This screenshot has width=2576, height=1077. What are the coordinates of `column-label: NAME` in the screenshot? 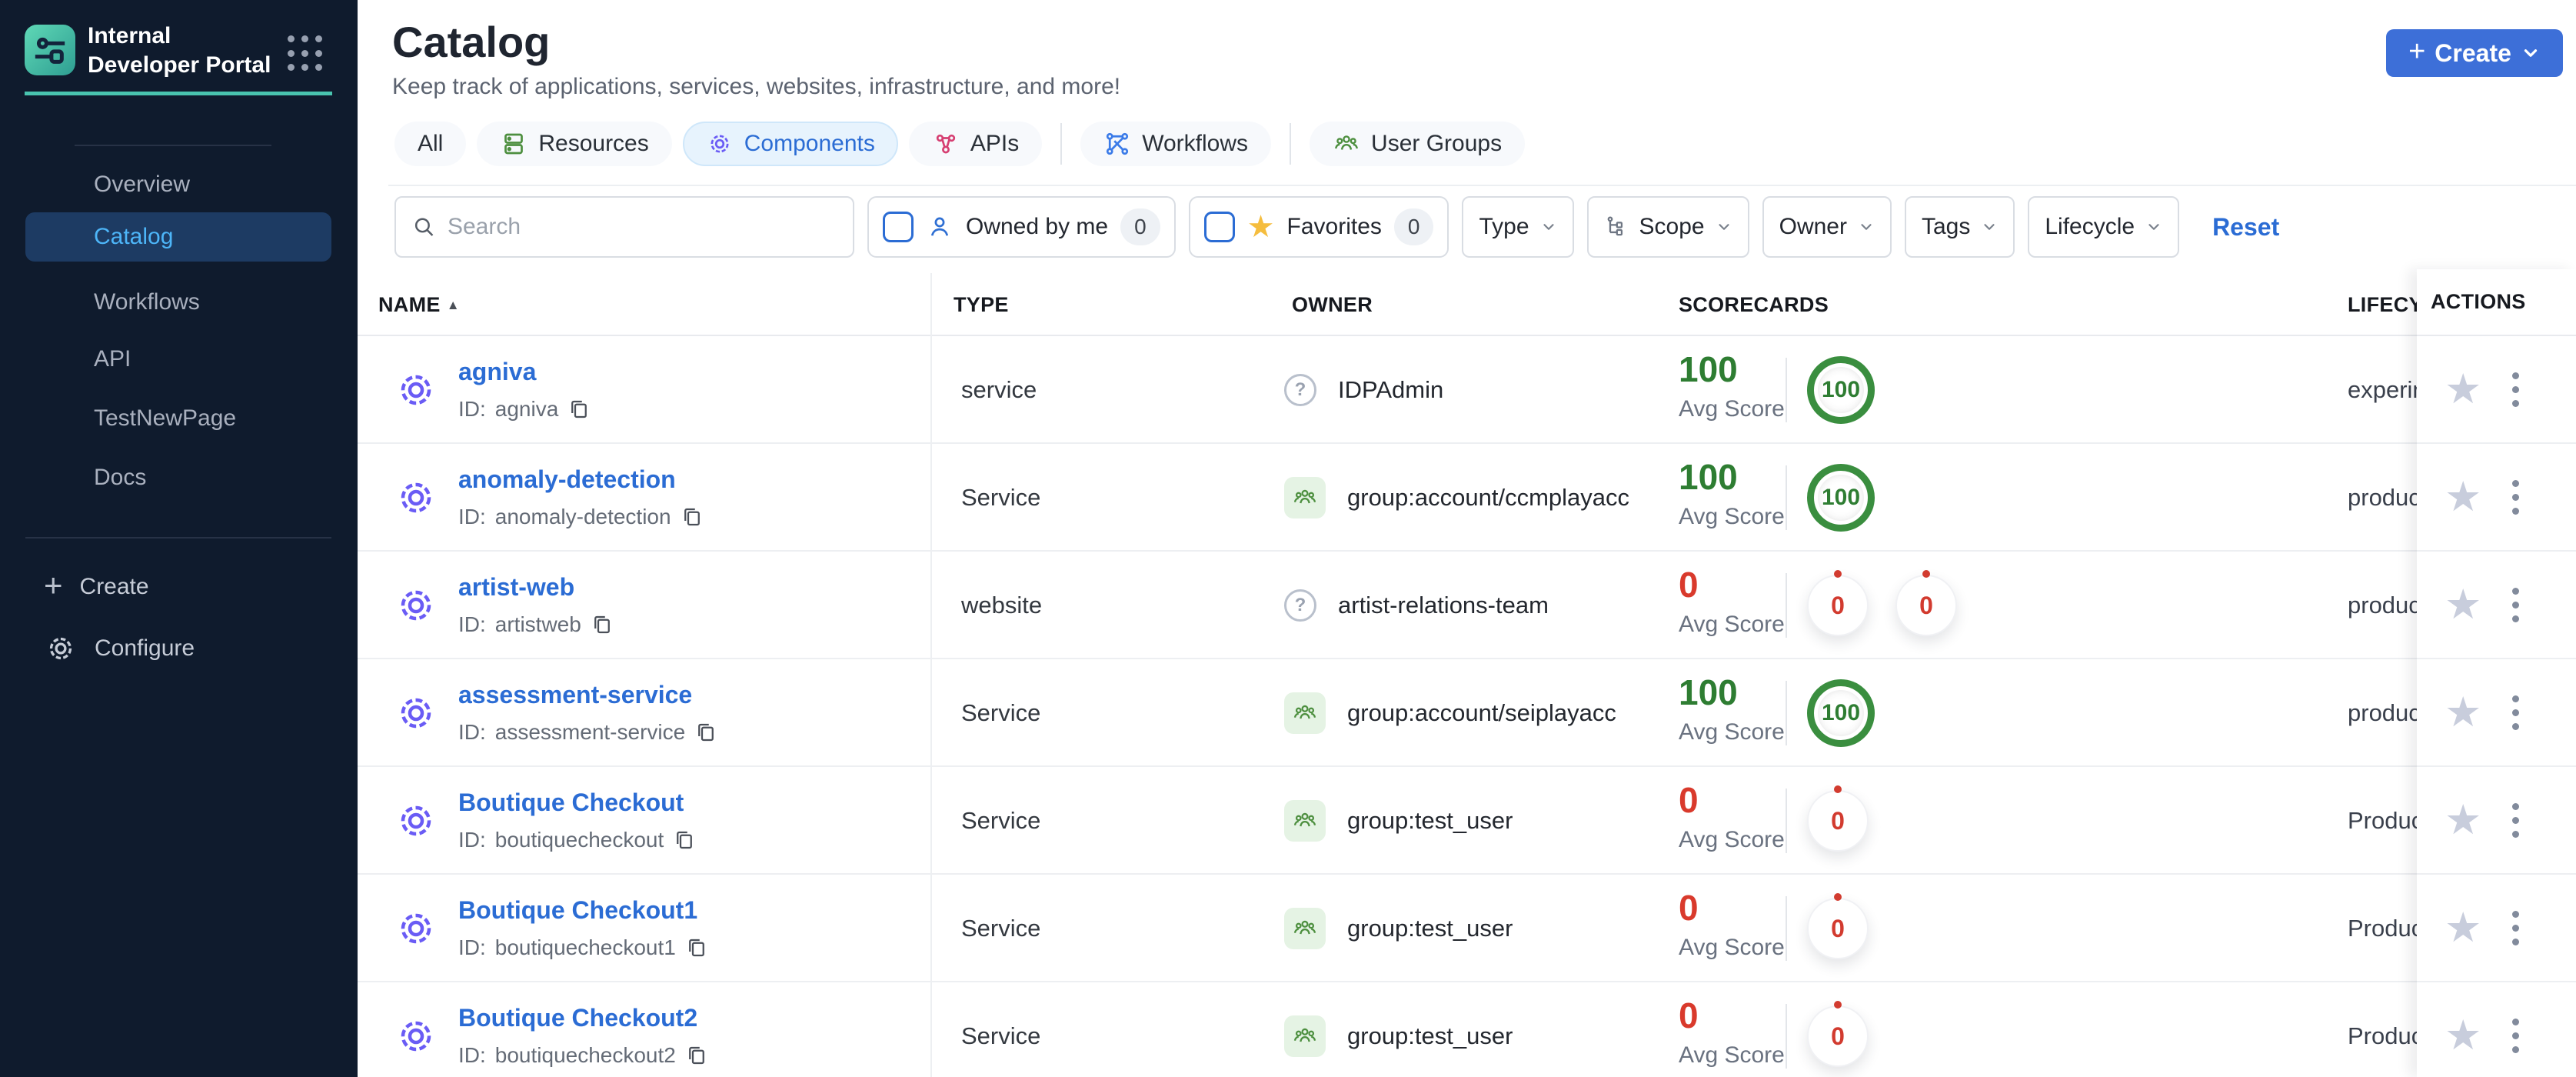 It's located at (409, 304).